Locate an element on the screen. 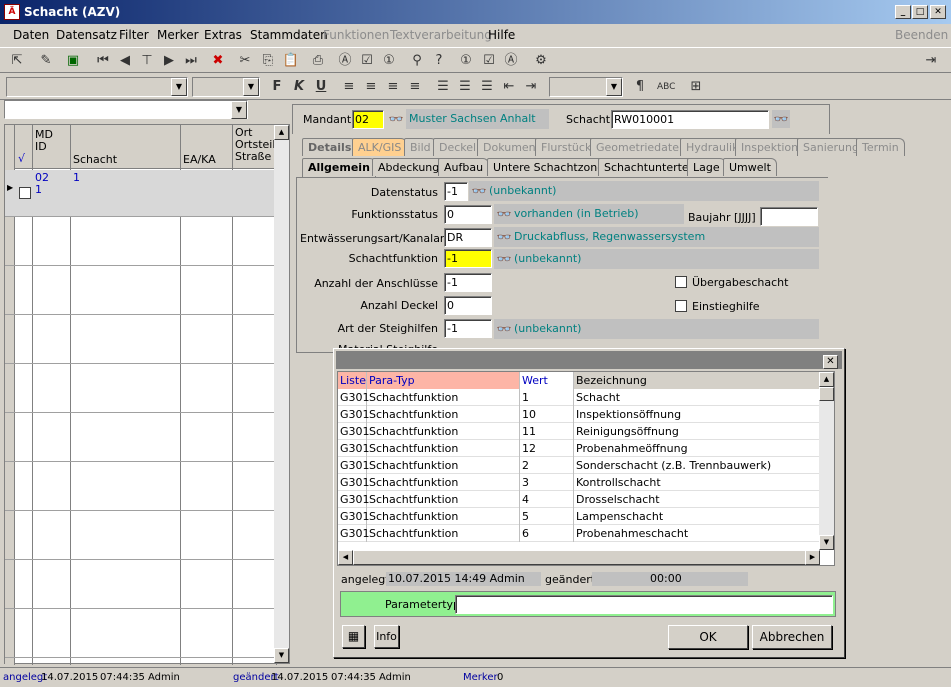 The height and width of the screenshot is (687, 951). tab-alk-gis: ALK/GIS is located at coordinates (380, 147).